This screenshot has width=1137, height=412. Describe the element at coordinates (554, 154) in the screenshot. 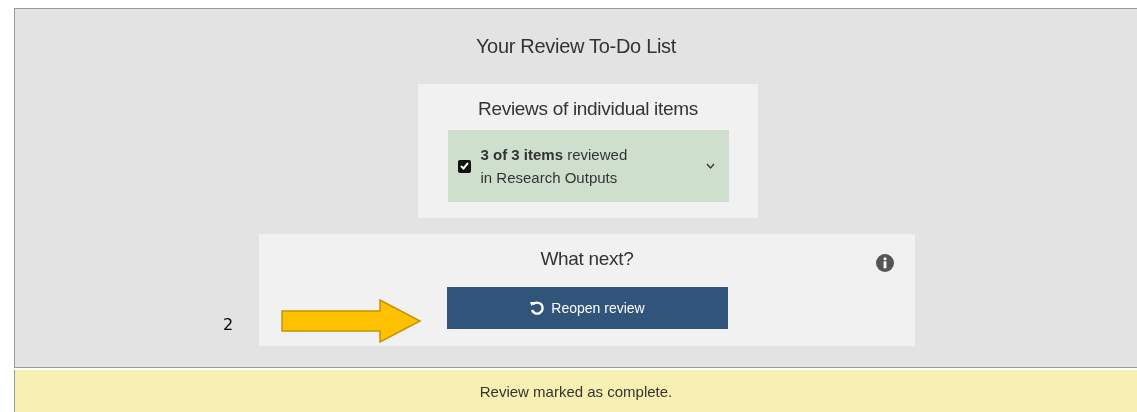

I see `summary-text: 3 of 3 items reviewed` at that location.